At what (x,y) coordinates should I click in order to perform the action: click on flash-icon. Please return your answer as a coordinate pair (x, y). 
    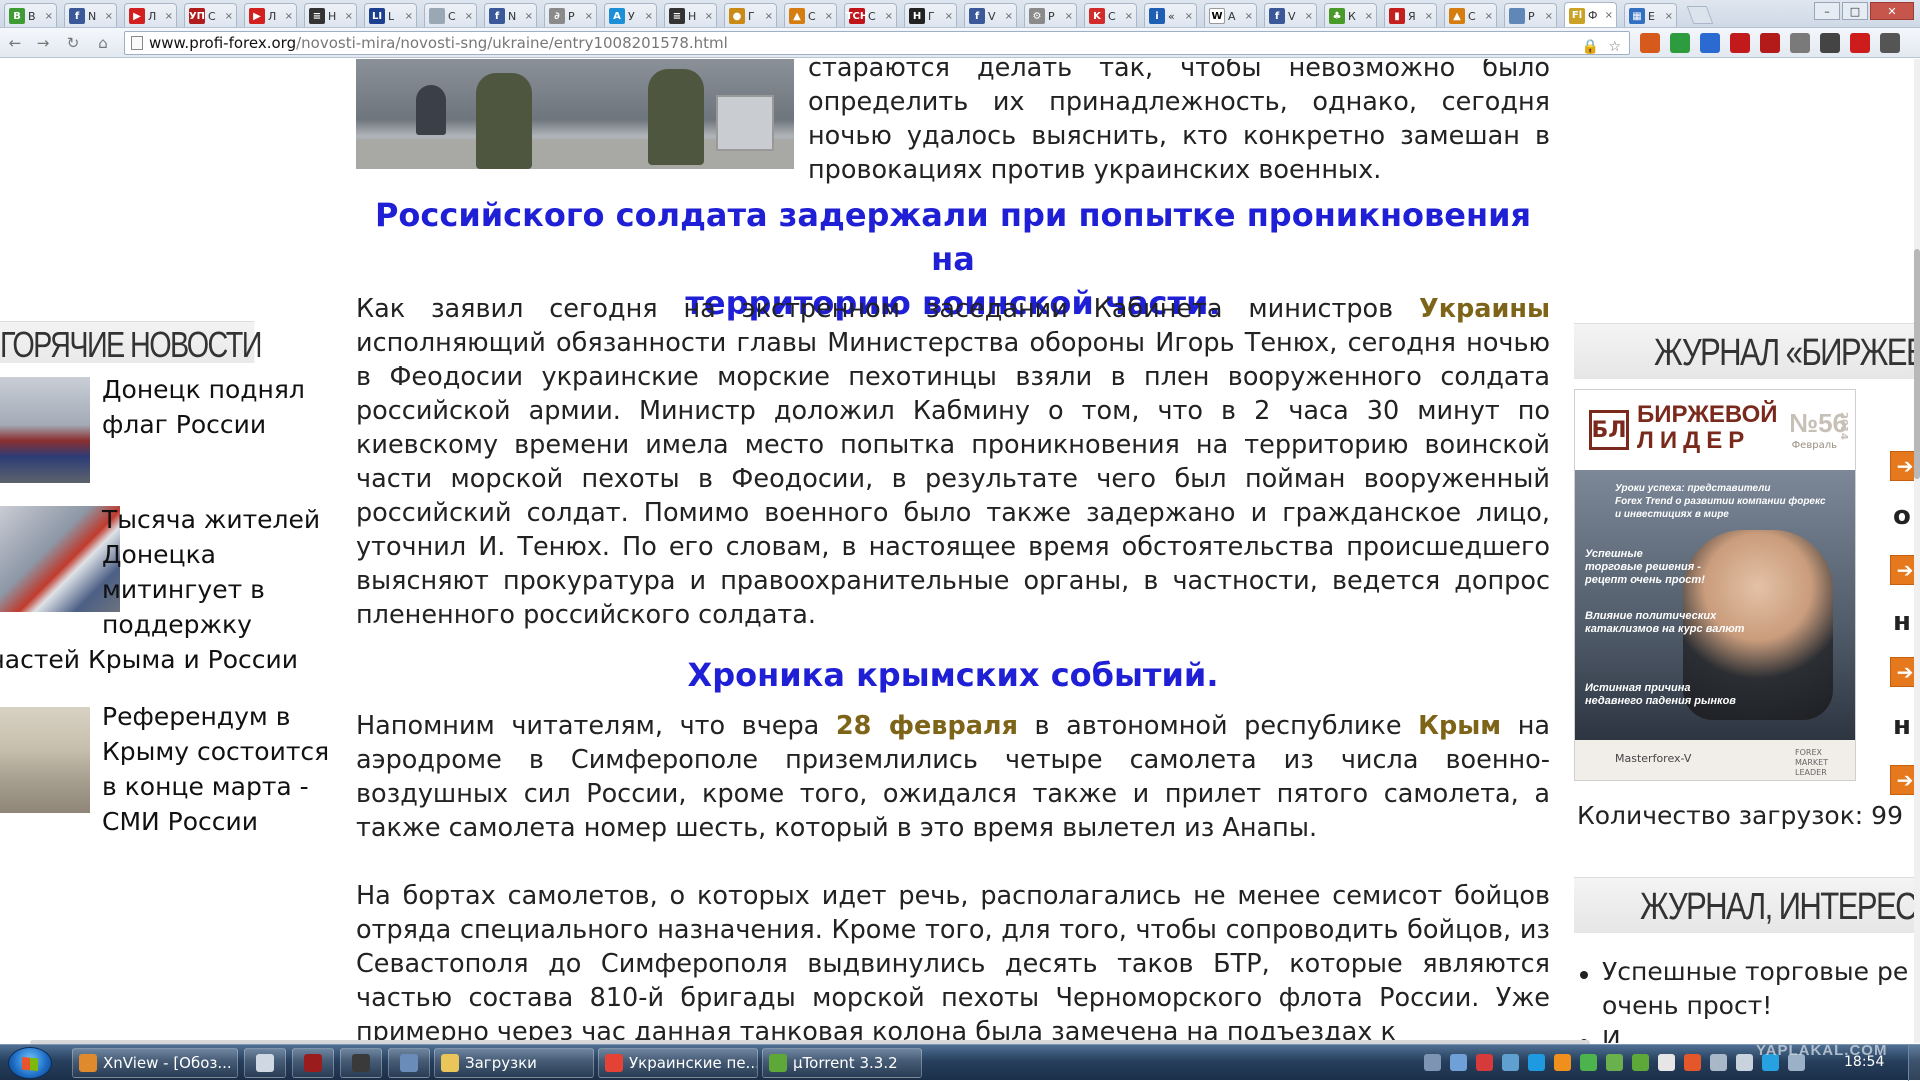
    Looking at the image, I should click on (1692, 1062).